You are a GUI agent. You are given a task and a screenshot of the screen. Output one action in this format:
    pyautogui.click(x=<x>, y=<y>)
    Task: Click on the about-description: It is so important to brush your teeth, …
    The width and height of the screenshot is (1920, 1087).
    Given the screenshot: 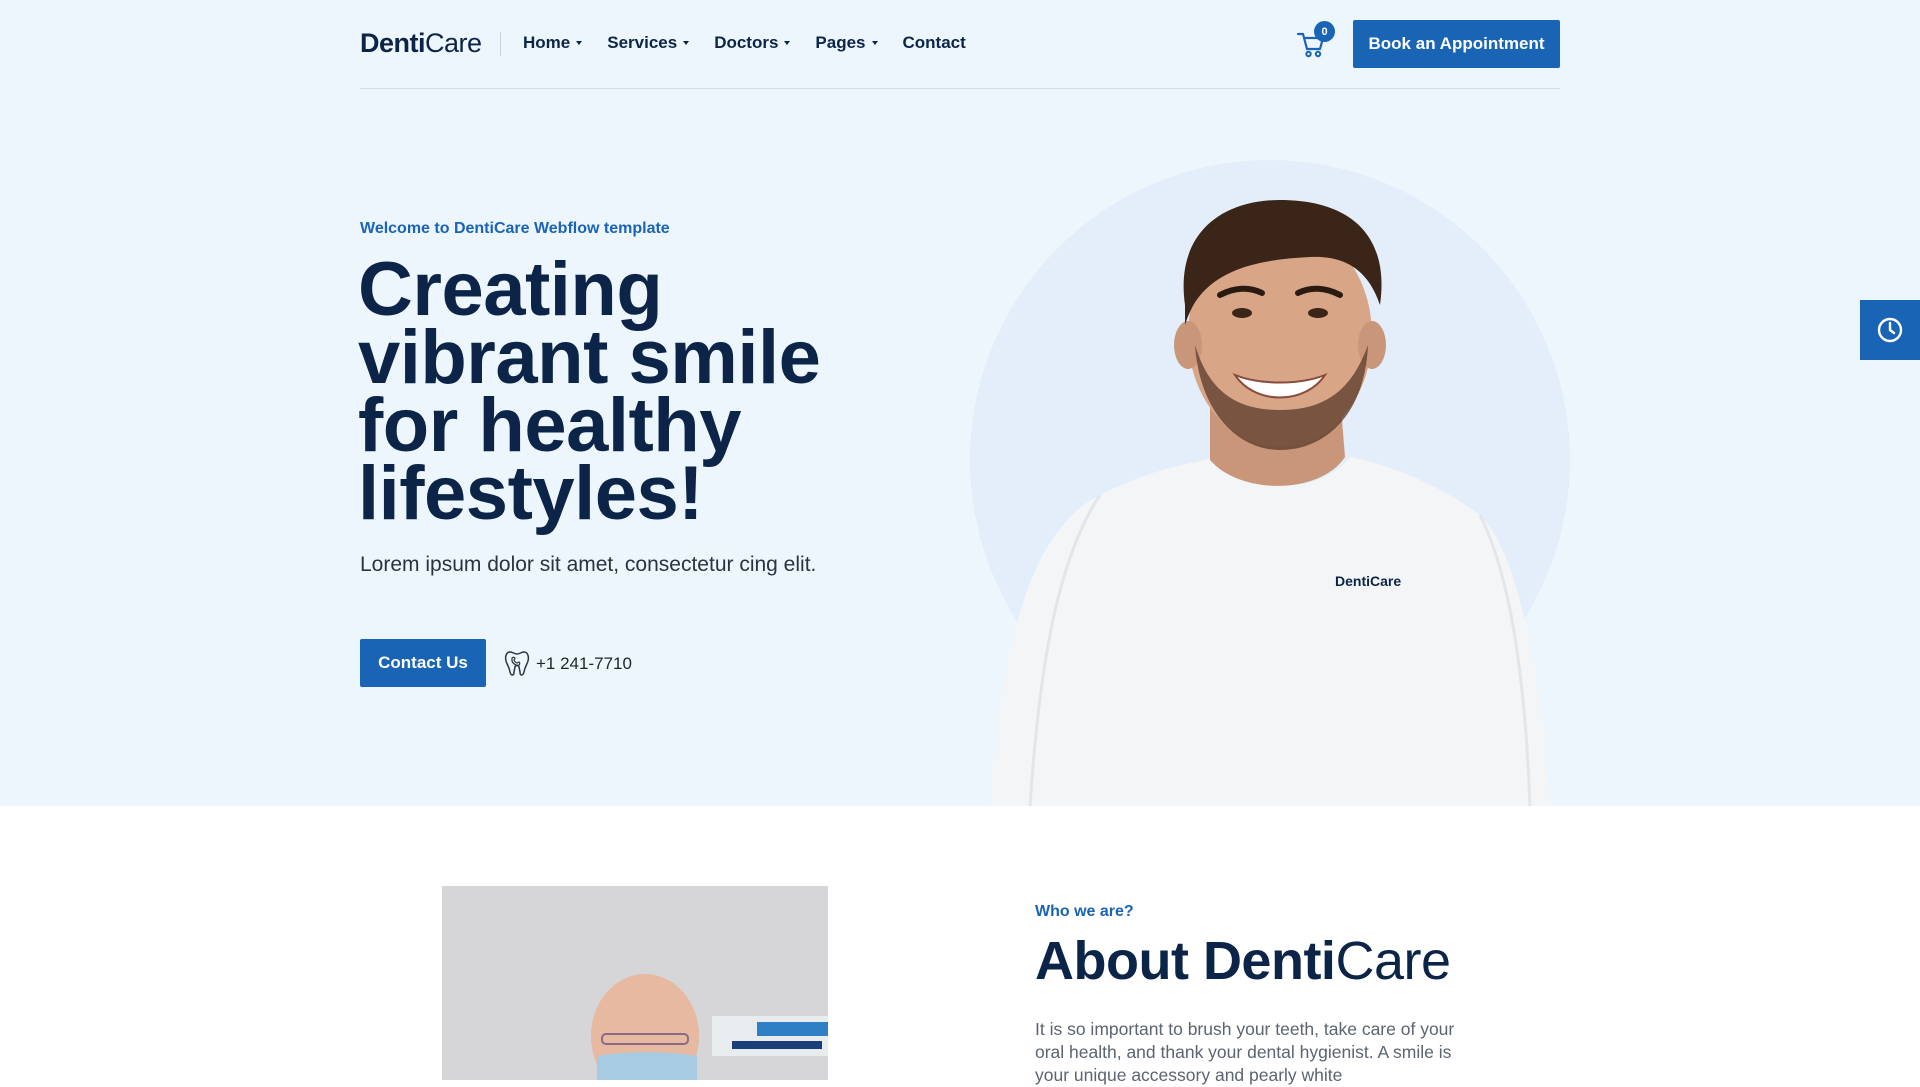 What is the action you would take?
    pyautogui.click(x=1245, y=1052)
    